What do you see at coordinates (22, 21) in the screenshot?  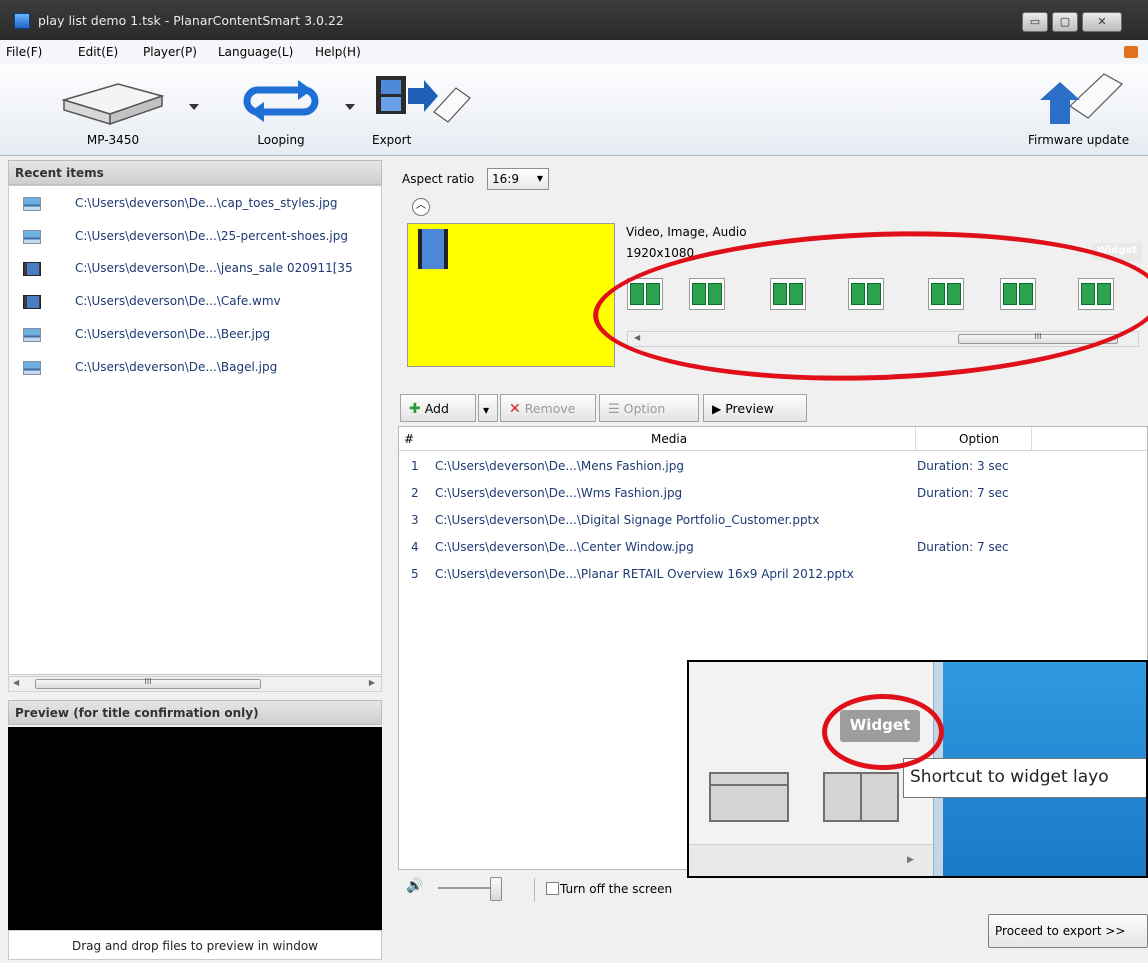 I see `app-icon` at bounding box center [22, 21].